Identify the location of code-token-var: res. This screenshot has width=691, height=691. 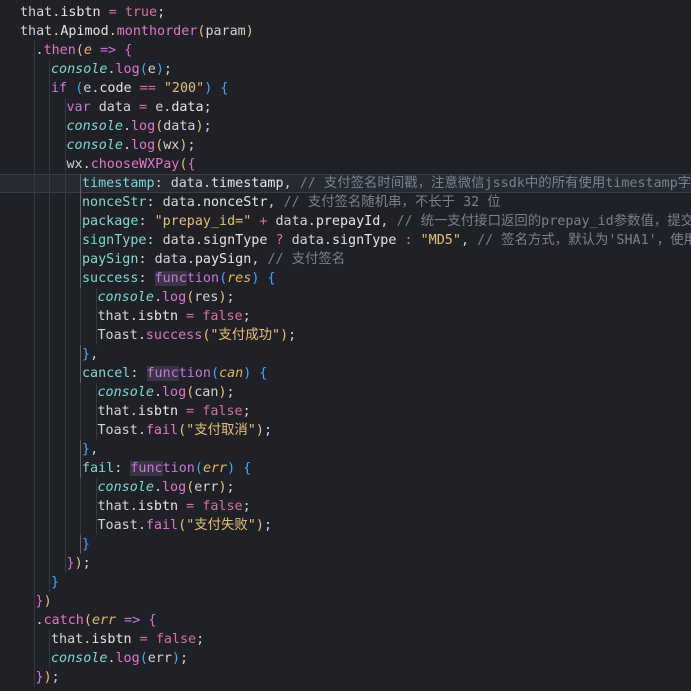
(206, 297).